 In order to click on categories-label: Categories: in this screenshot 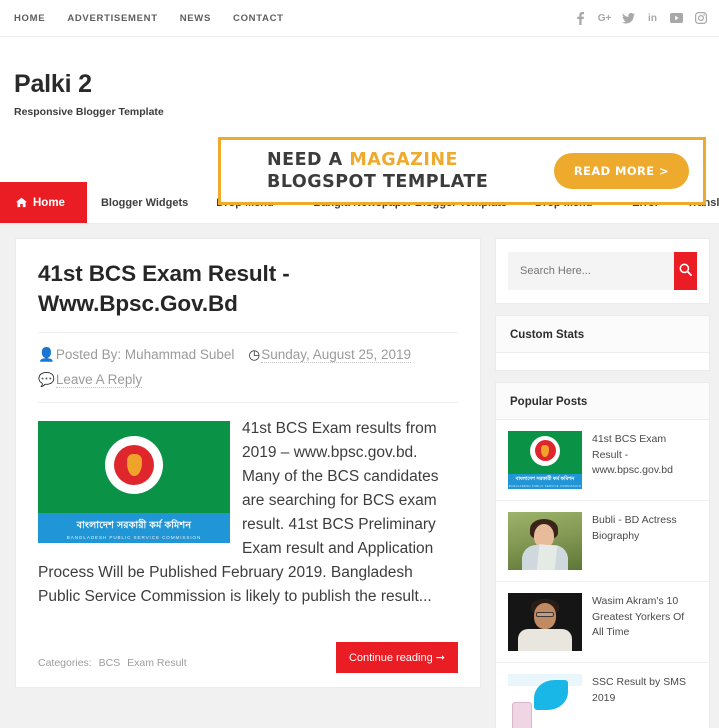, I will do `click(65, 662)`.